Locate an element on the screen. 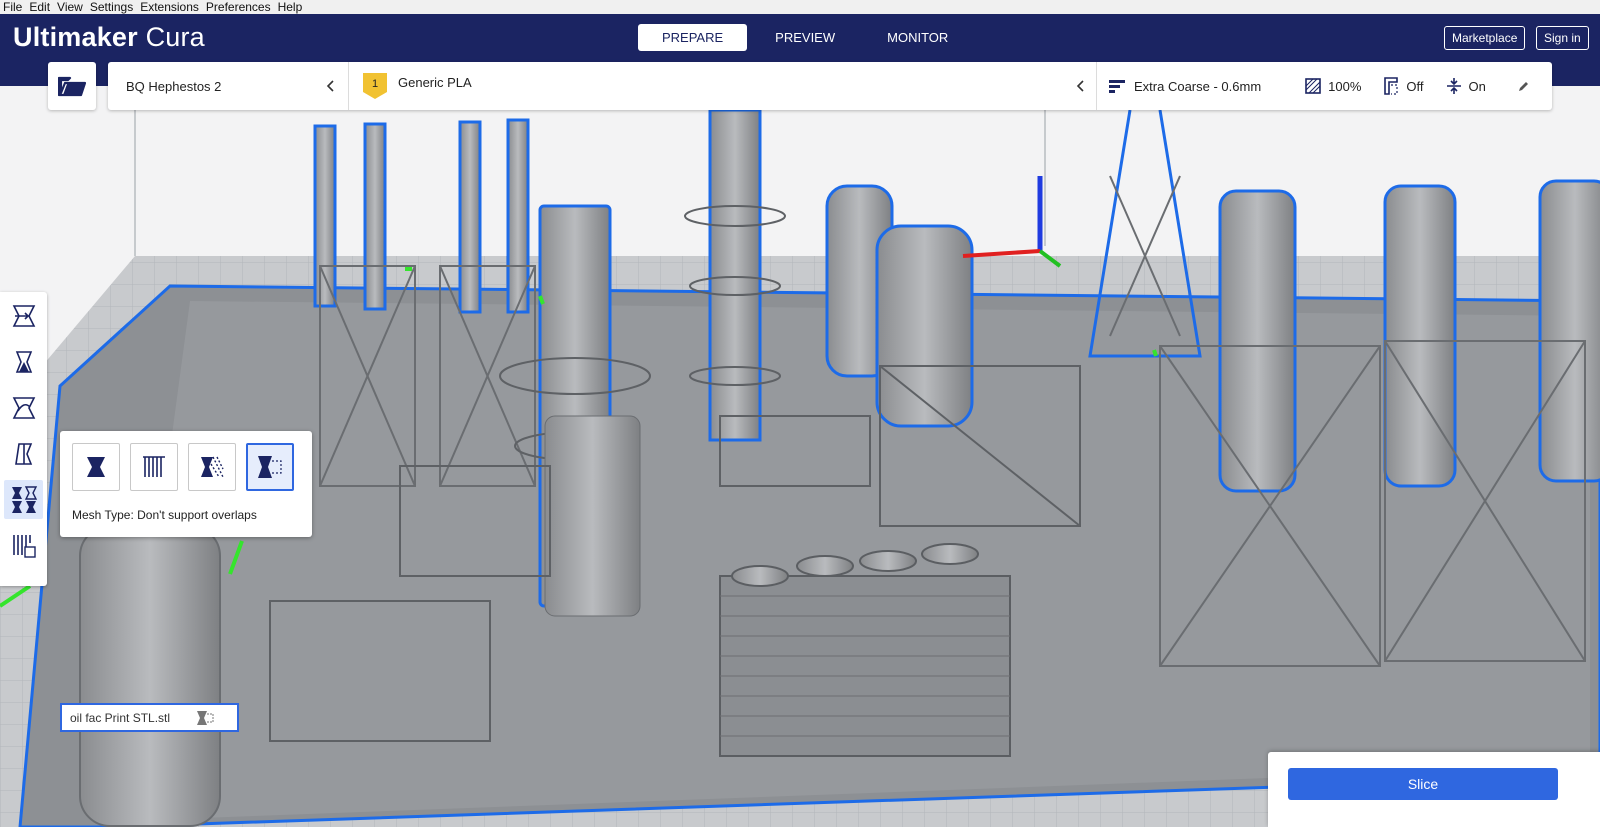  material-selector: 1 Generic PLA is located at coordinates (417, 86).